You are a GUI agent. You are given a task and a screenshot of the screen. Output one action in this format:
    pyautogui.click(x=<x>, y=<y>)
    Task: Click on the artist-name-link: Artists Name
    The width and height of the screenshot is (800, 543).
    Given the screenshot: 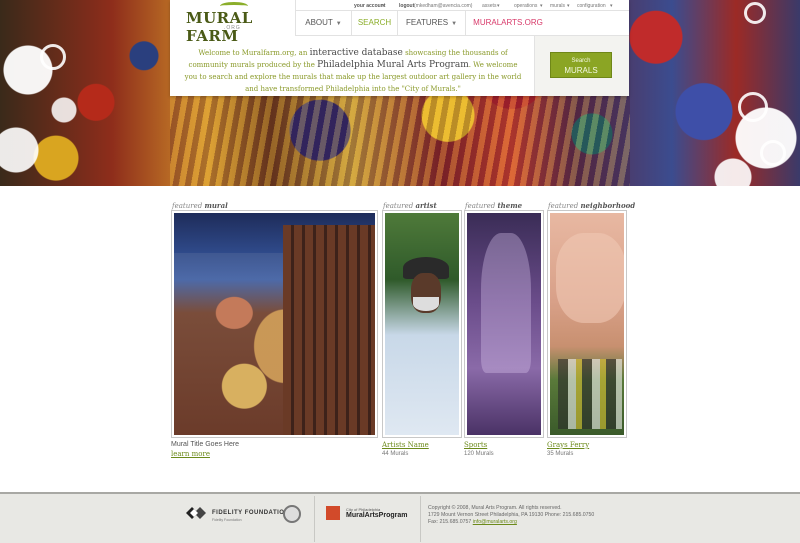 What is the action you would take?
    pyautogui.click(x=405, y=445)
    